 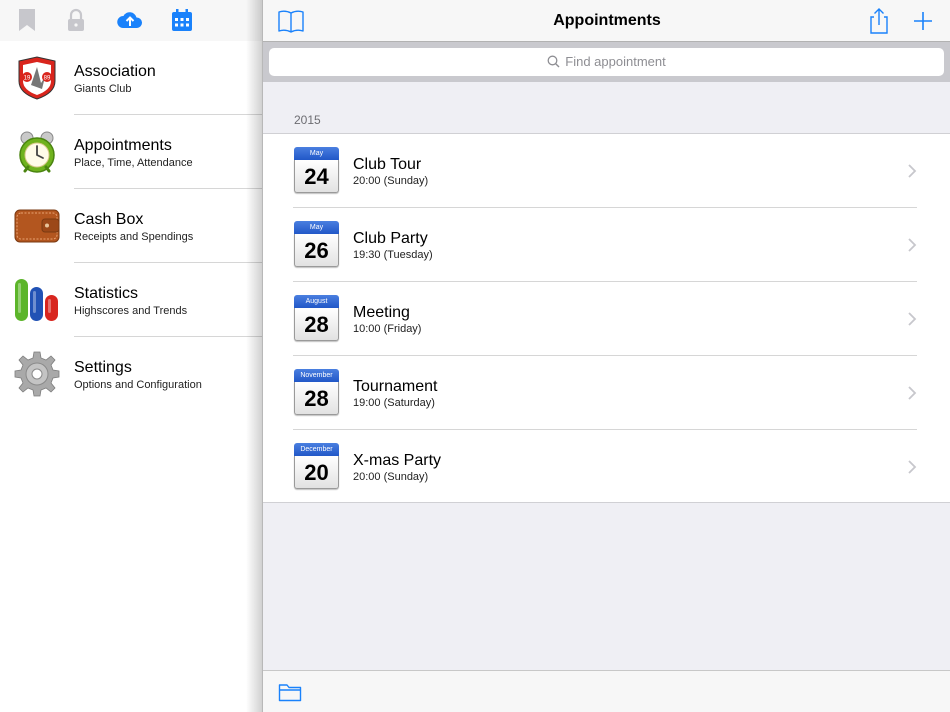 What do you see at coordinates (103, 367) in the screenshot?
I see `sidebar-item-title: Settings` at bounding box center [103, 367].